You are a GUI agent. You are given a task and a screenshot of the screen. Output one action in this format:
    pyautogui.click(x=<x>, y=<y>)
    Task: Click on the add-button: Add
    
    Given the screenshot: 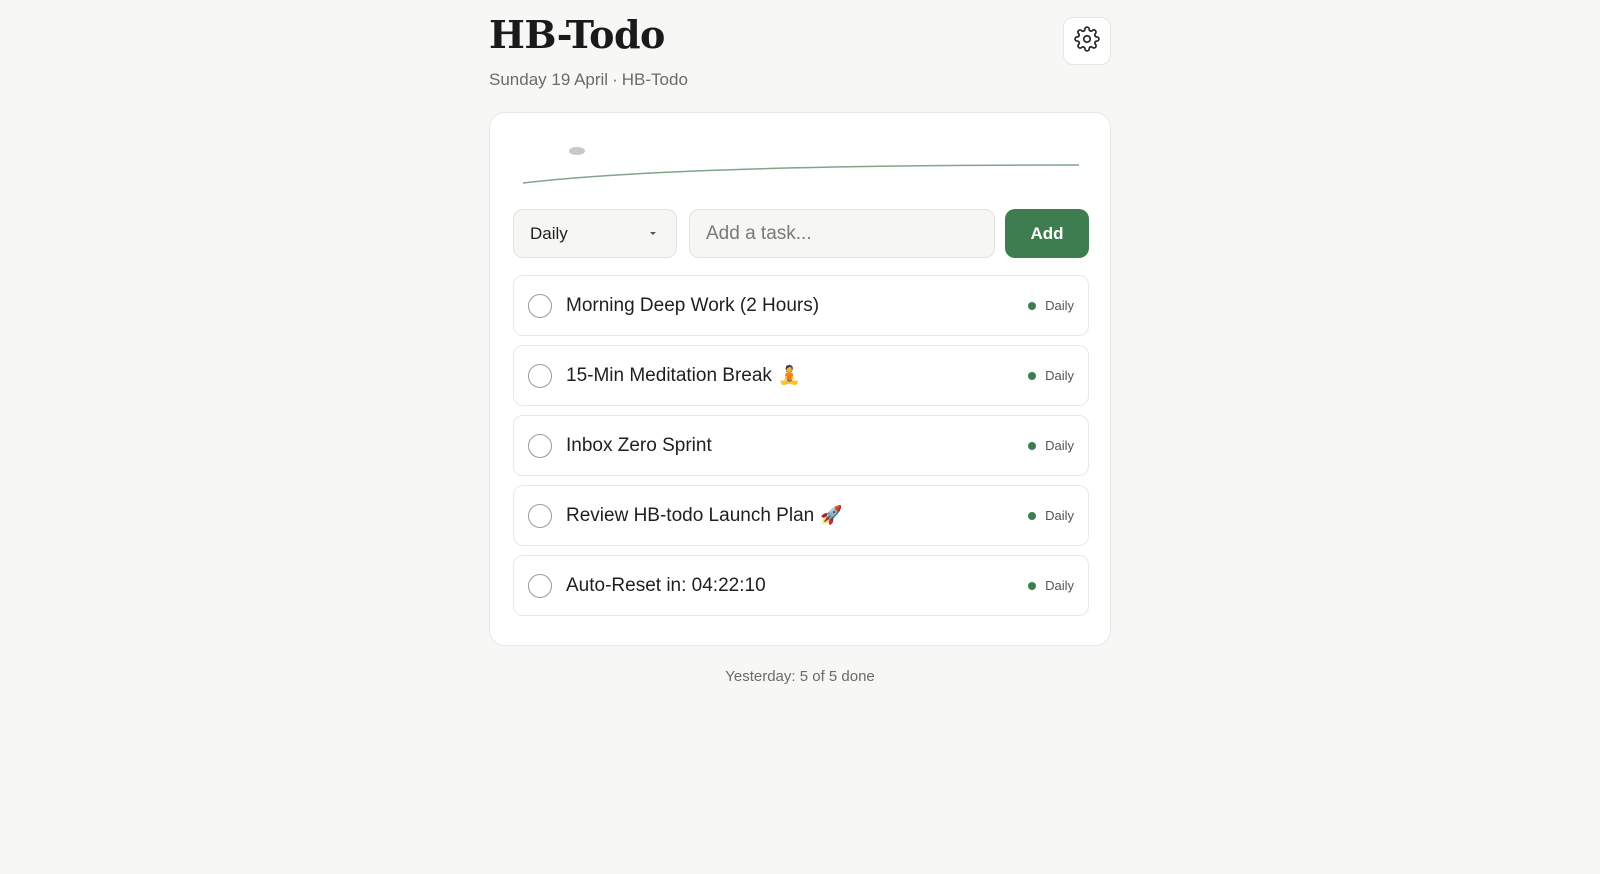 What is the action you would take?
    pyautogui.click(x=1047, y=233)
    